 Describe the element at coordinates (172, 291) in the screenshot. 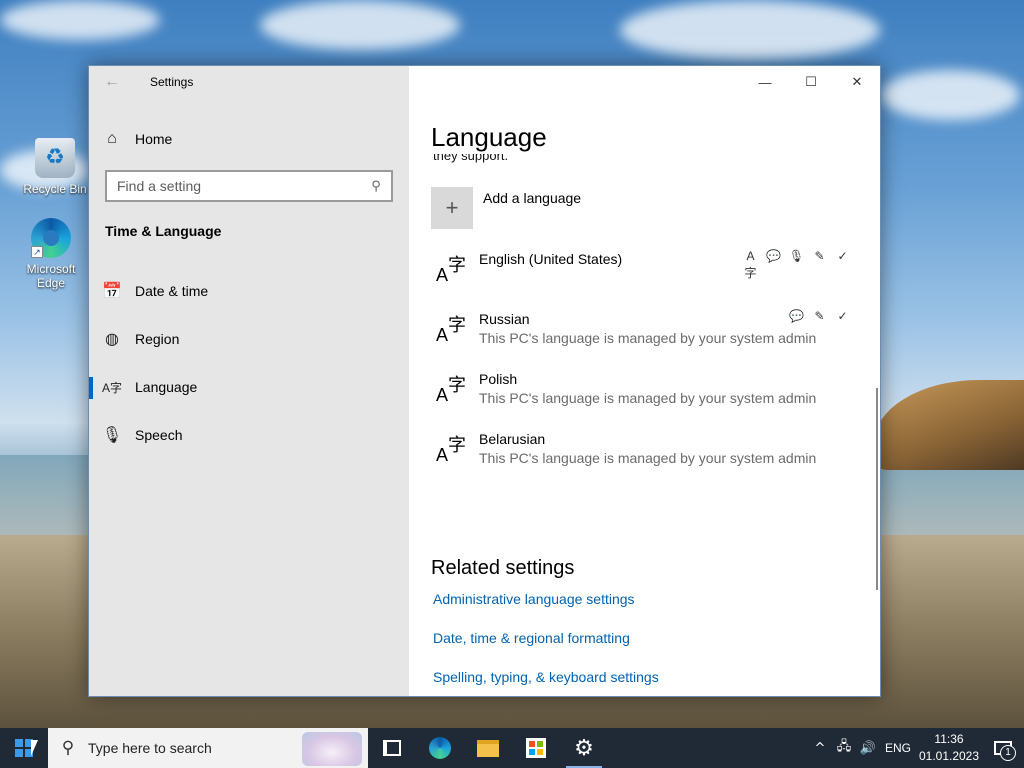

I see `sidebar-item-label: Date & time` at that location.